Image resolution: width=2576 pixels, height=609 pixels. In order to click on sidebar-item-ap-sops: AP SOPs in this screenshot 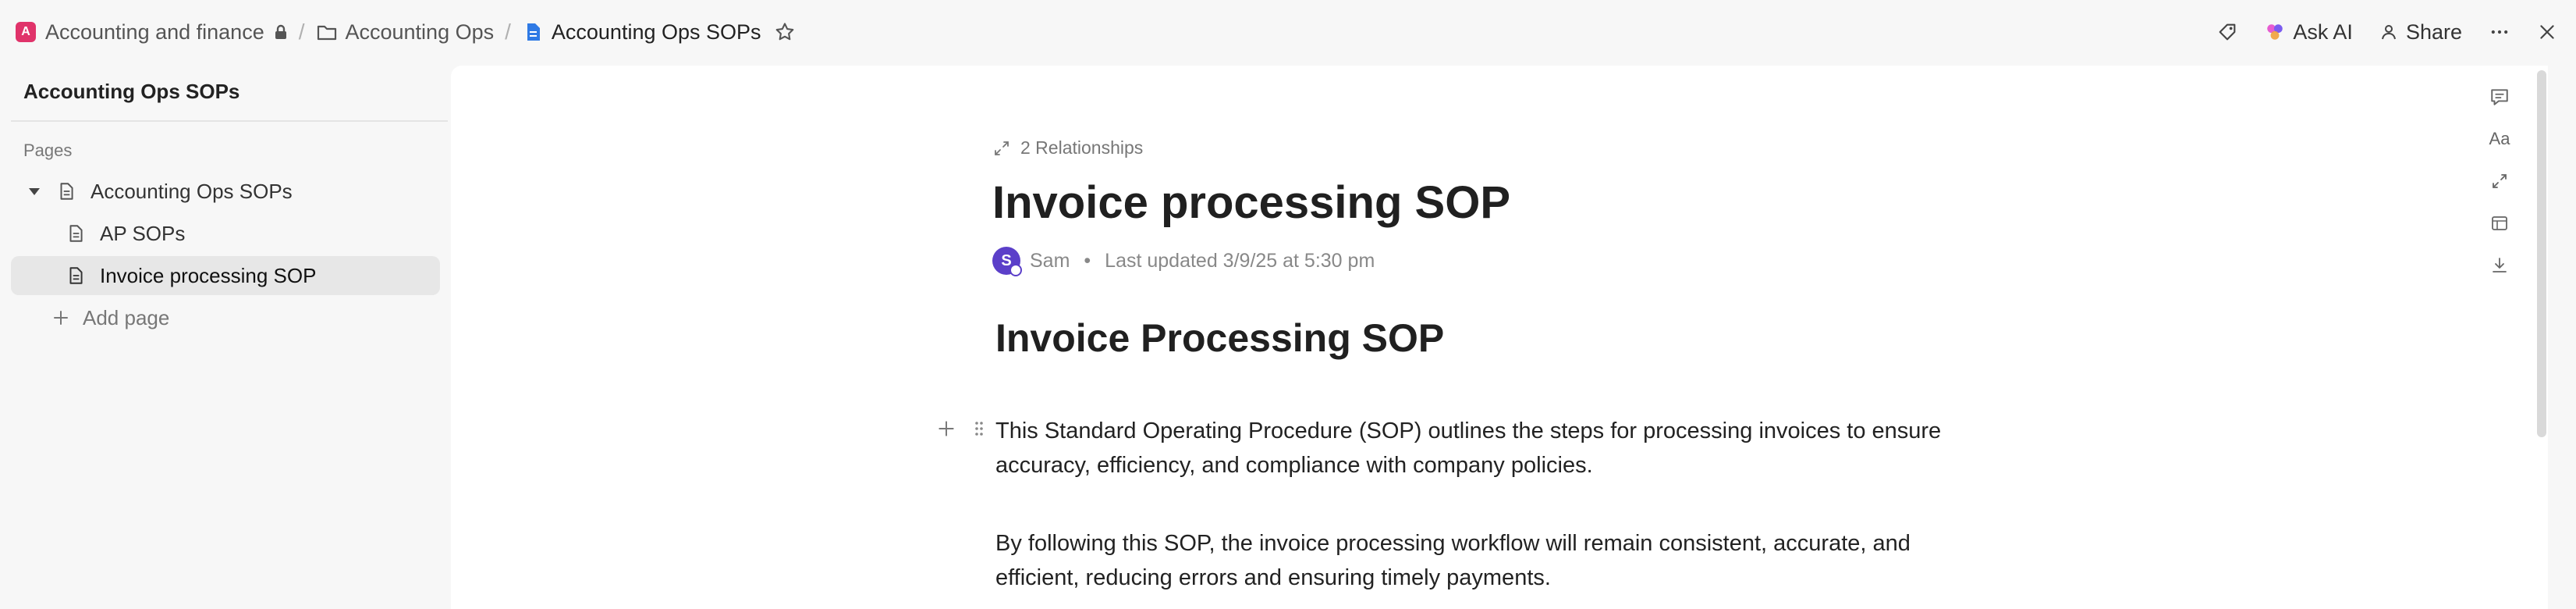, I will do `click(225, 234)`.